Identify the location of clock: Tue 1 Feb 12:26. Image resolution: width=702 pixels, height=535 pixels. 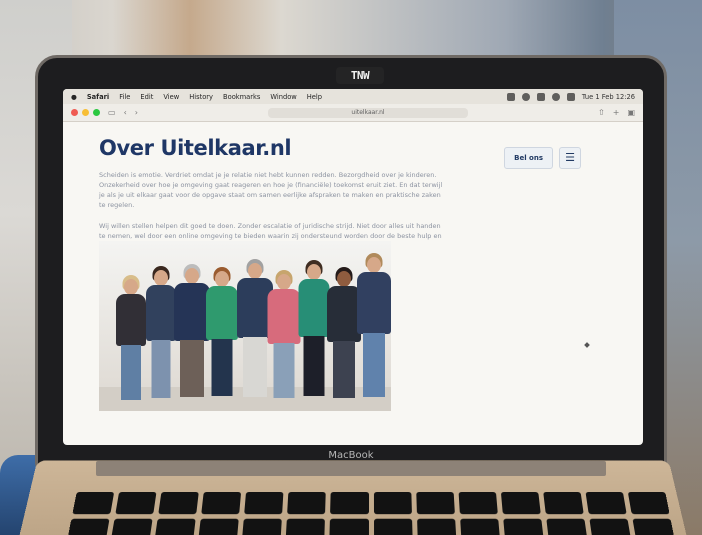
(608, 97).